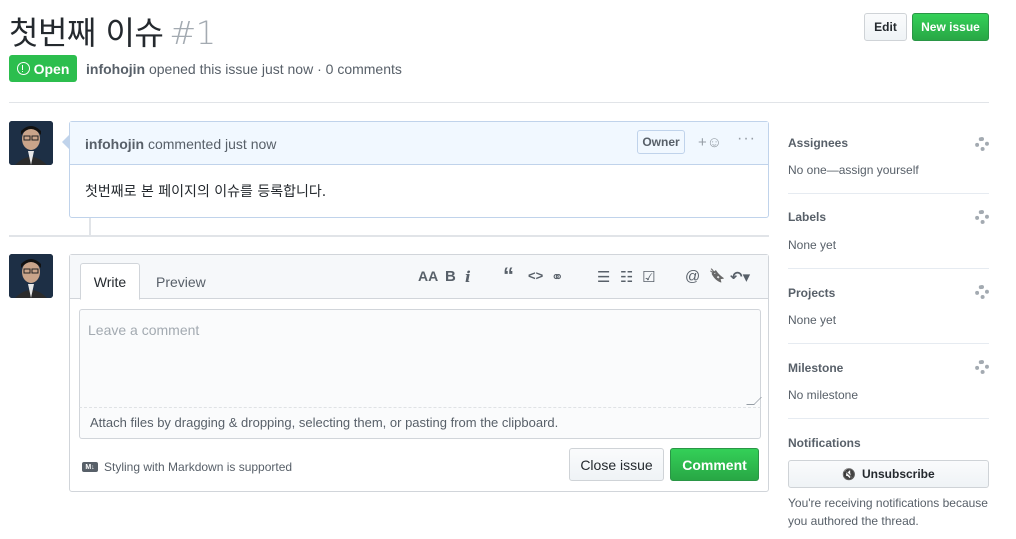 This screenshot has width=1016, height=539. Describe the element at coordinates (812, 245) in the screenshot. I see `labels-value: None yet` at that location.